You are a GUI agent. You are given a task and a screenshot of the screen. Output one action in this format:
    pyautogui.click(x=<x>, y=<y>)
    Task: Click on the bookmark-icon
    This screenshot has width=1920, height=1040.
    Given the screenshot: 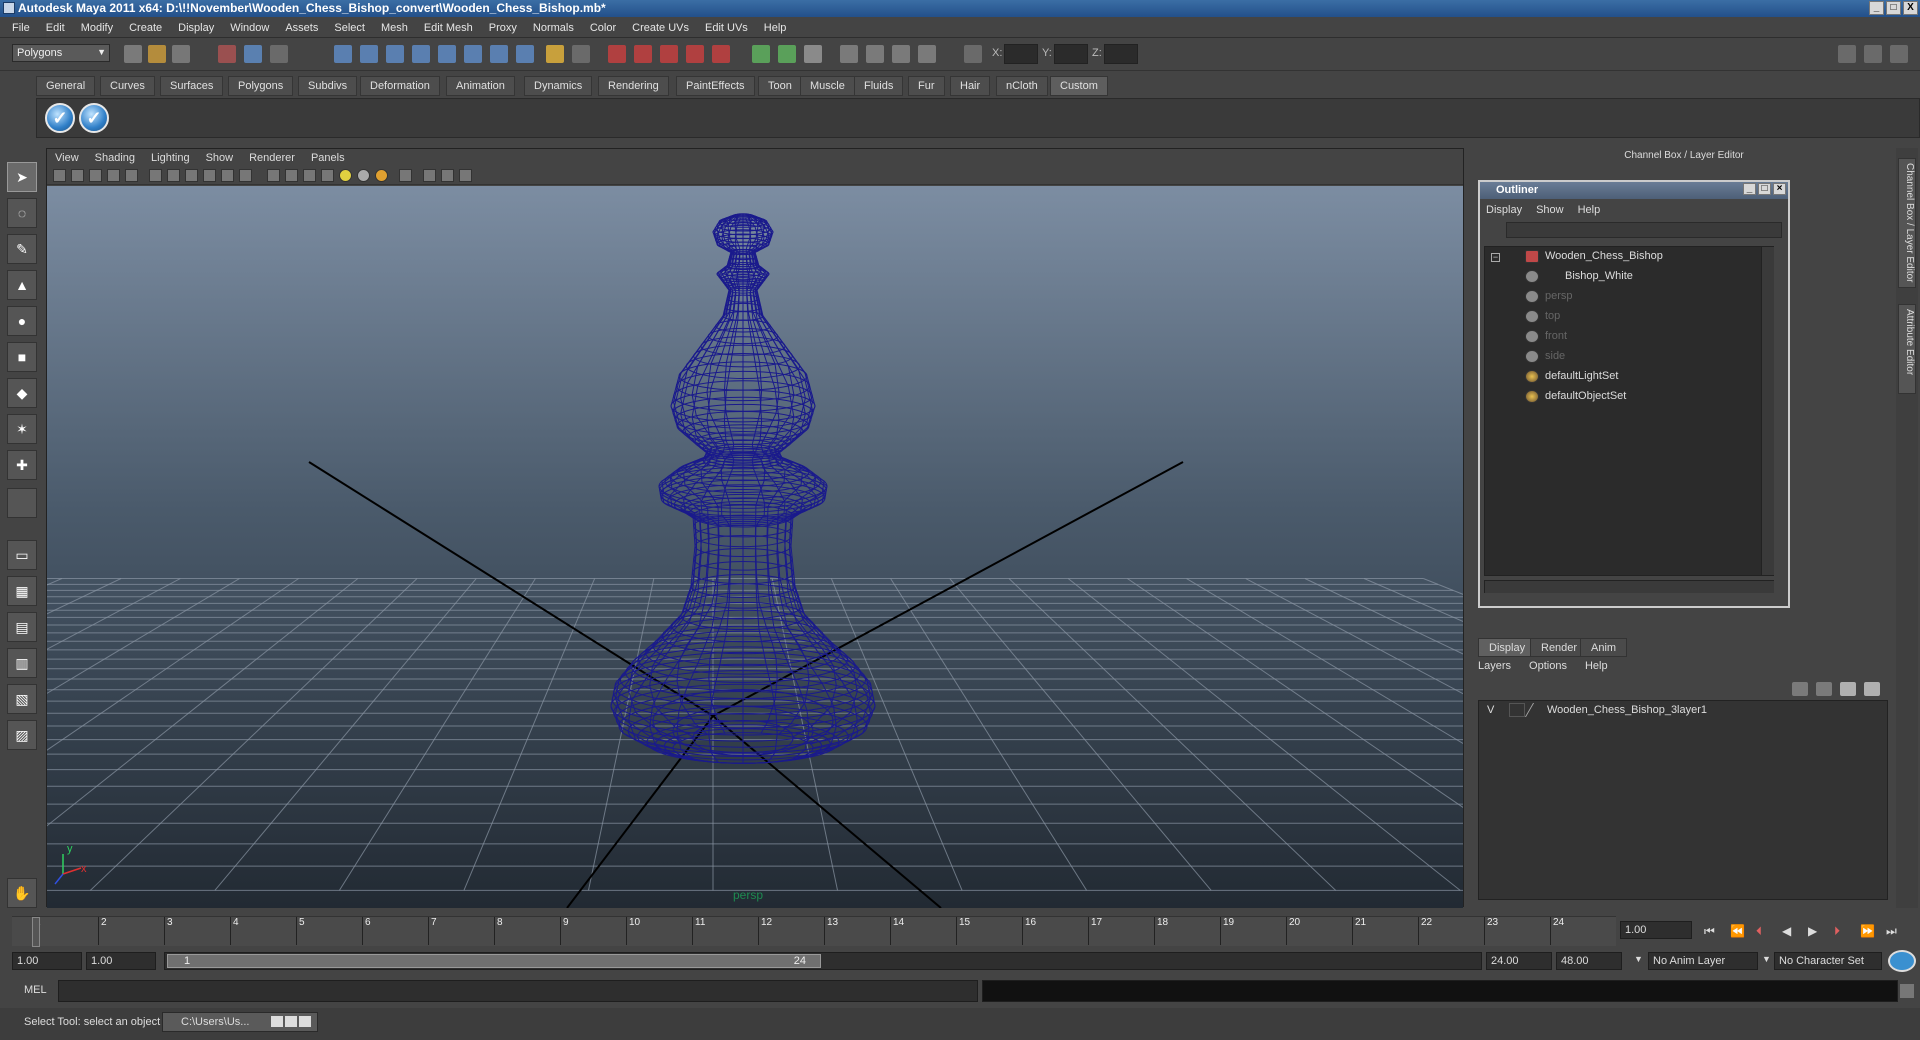 What is the action you would take?
    pyautogui.click(x=95, y=175)
    